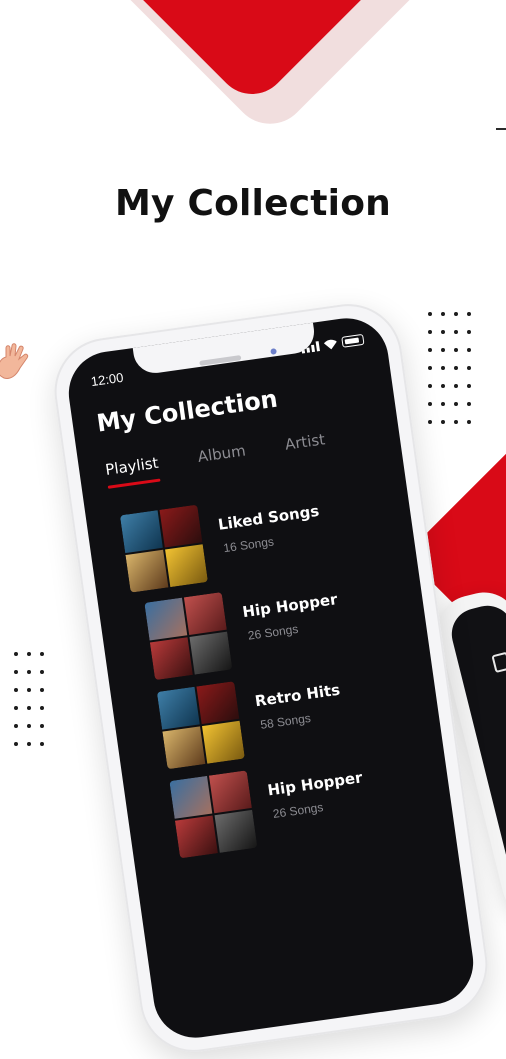  I want to click on playlist-song-count: 58 Songs, so click(285, 721).